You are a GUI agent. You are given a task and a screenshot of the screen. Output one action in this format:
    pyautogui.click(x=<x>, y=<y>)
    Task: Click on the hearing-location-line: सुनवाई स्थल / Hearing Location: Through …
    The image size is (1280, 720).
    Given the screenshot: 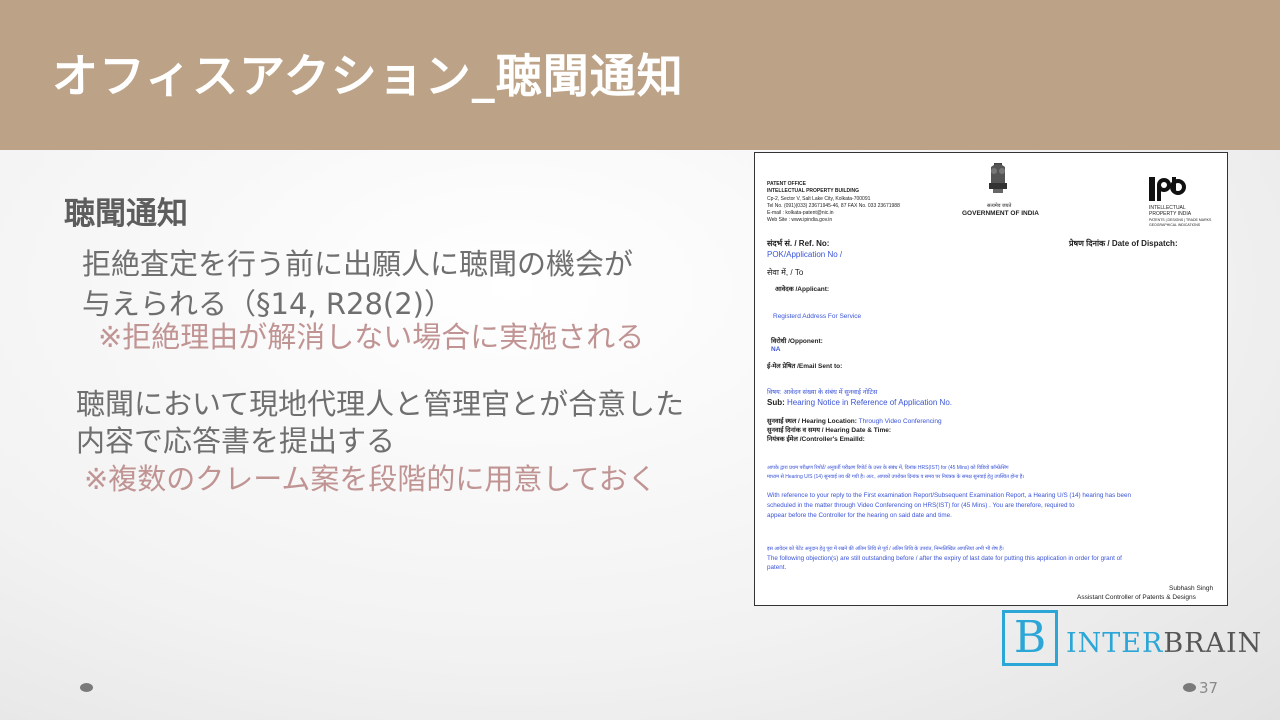 What is the action you would take?
    pyautogui.click(x=854, y=422)
    